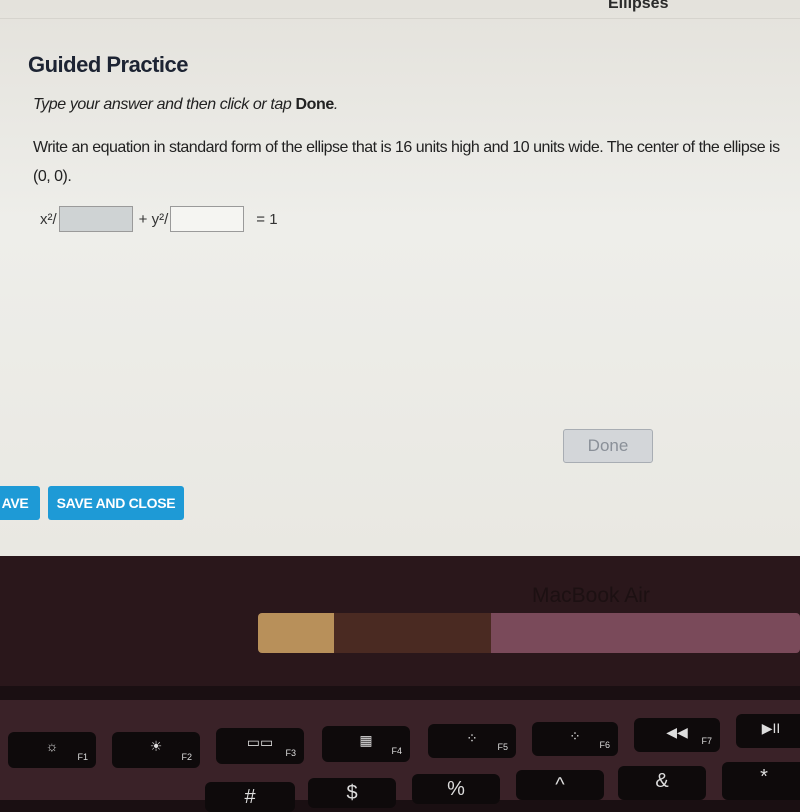  Describe the element at coordinates (116, 503) in the screenshot. I see `save-and-close-button: SAVE AND CLOSE` at that location.